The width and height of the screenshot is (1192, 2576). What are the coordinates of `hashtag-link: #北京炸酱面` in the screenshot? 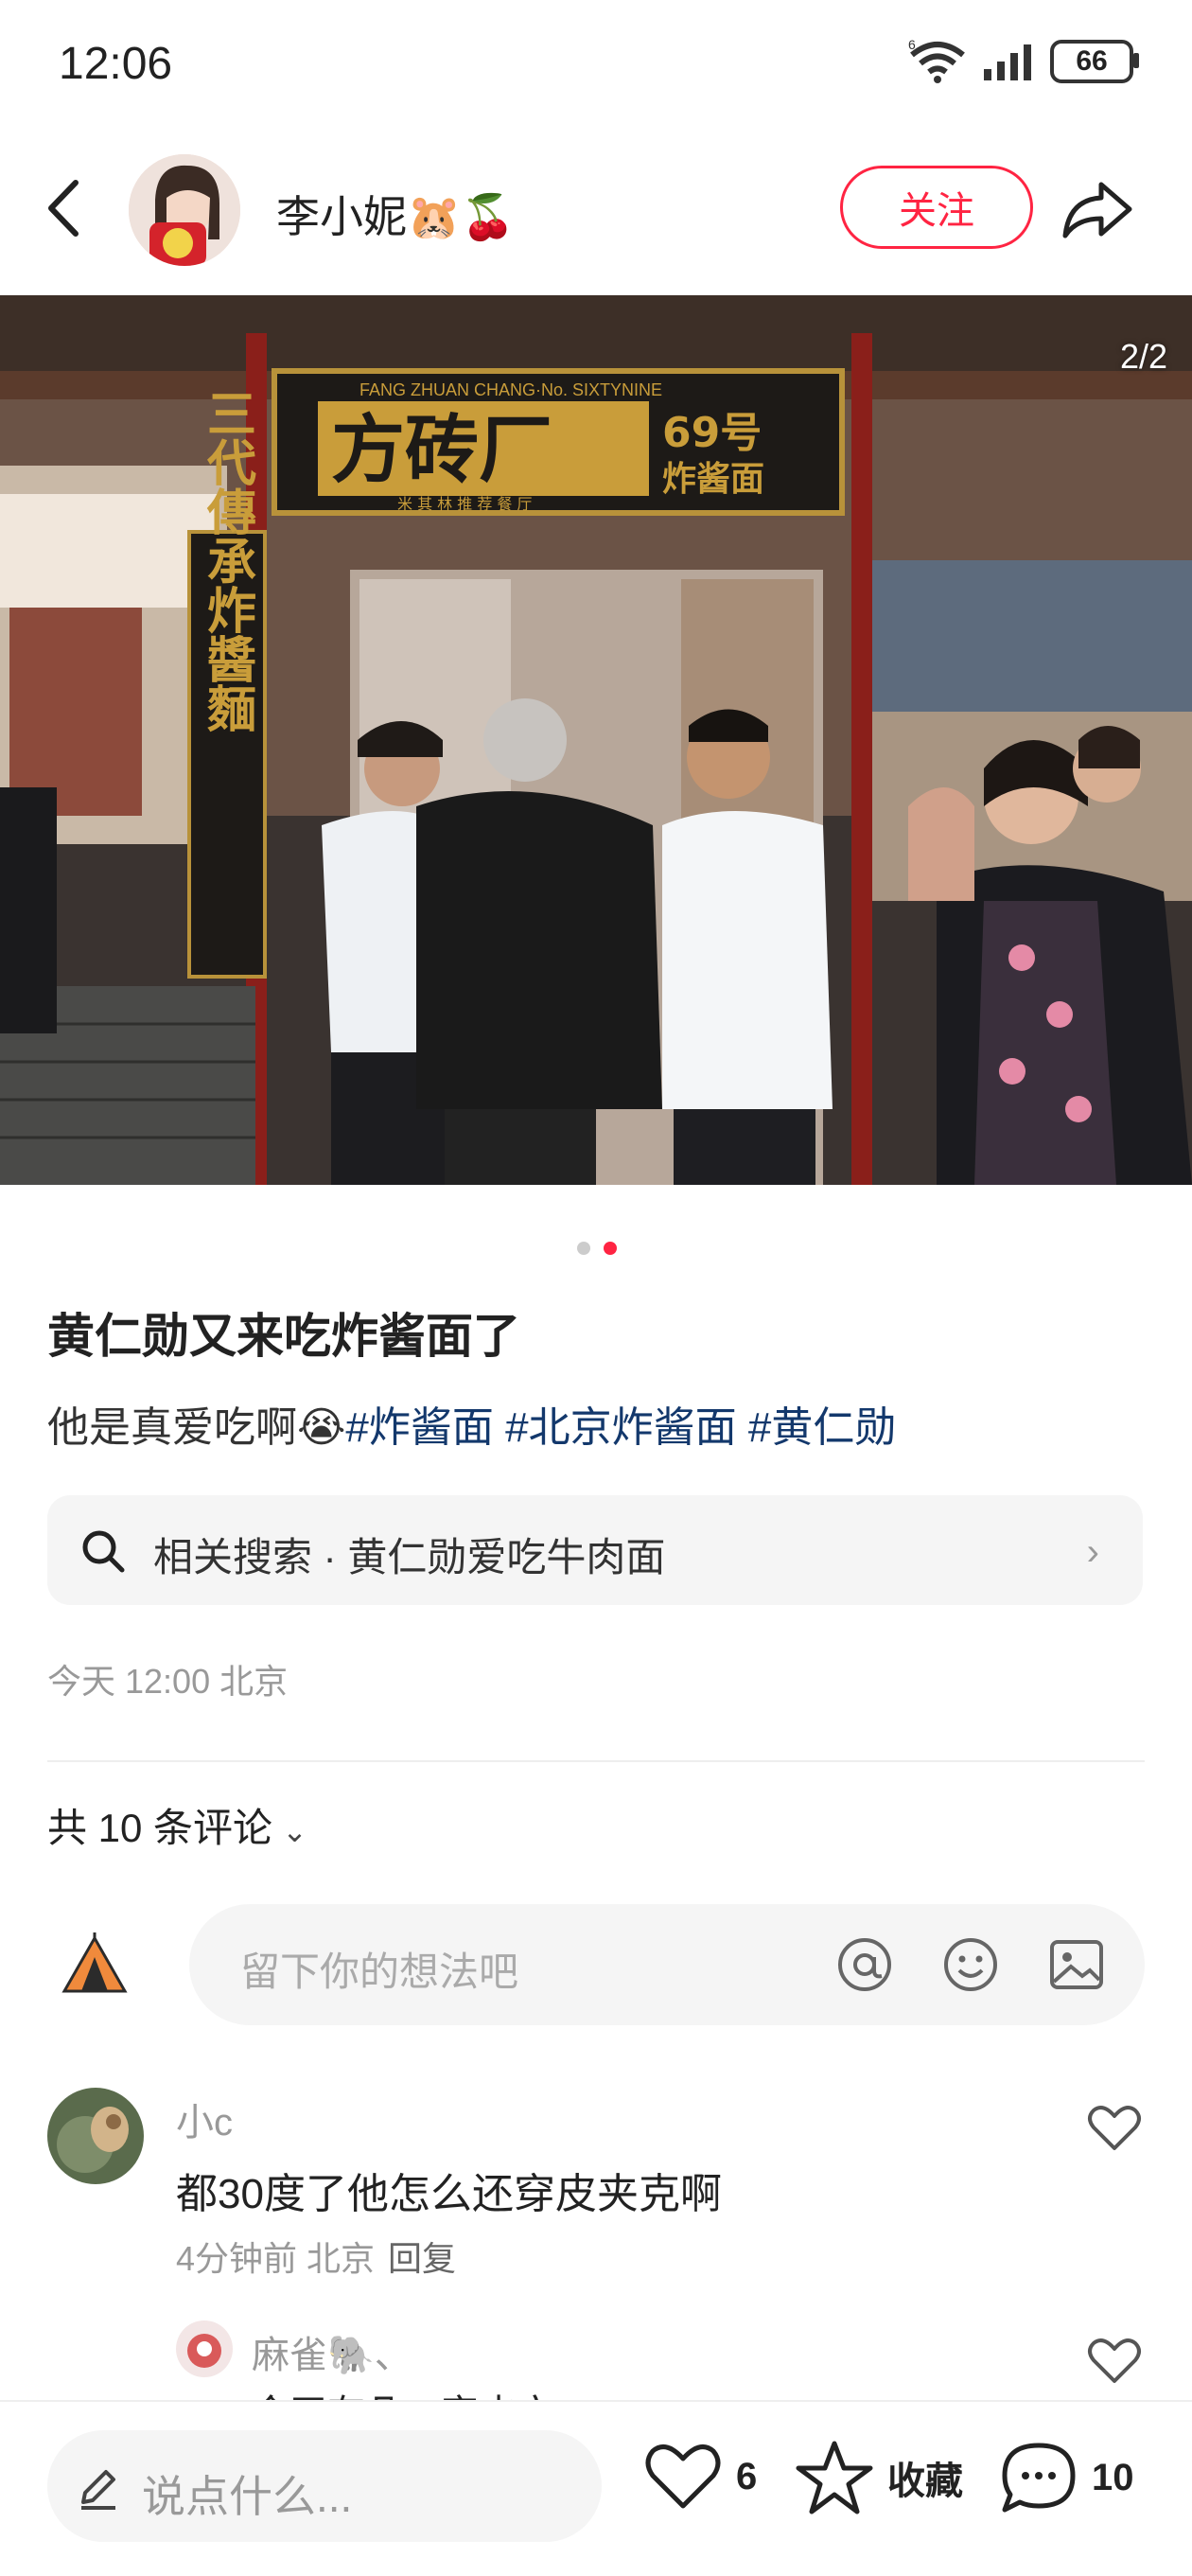 It's located at (620, 1427).